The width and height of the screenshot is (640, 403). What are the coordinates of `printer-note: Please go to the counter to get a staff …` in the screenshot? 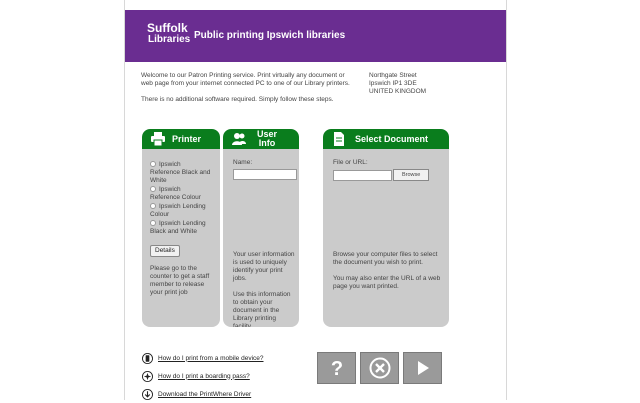 It's located at (180, 280).